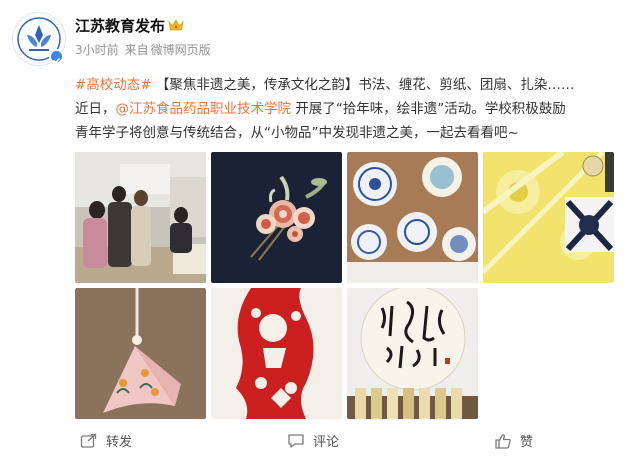 Image resolution: width=634 pixels, height=458 pixels. Describe the element at coordinates (88, 440) in the screenshot. I see `repost-icon` at that location.